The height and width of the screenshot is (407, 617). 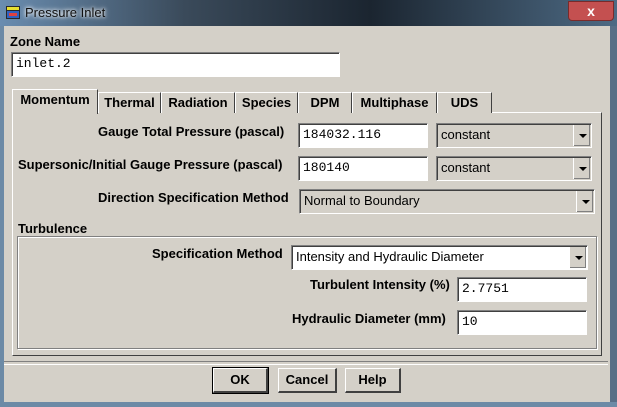 I want to click on turbulent-intensity-label: Turbulent Intensity (%), so click(x=380, y=284).